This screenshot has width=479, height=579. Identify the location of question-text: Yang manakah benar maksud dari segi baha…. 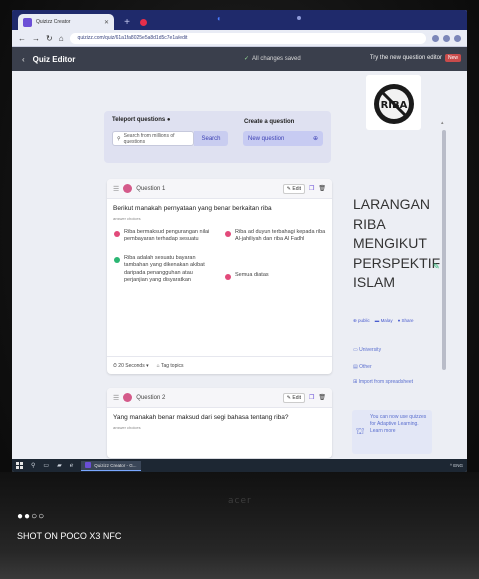
(201, 417).